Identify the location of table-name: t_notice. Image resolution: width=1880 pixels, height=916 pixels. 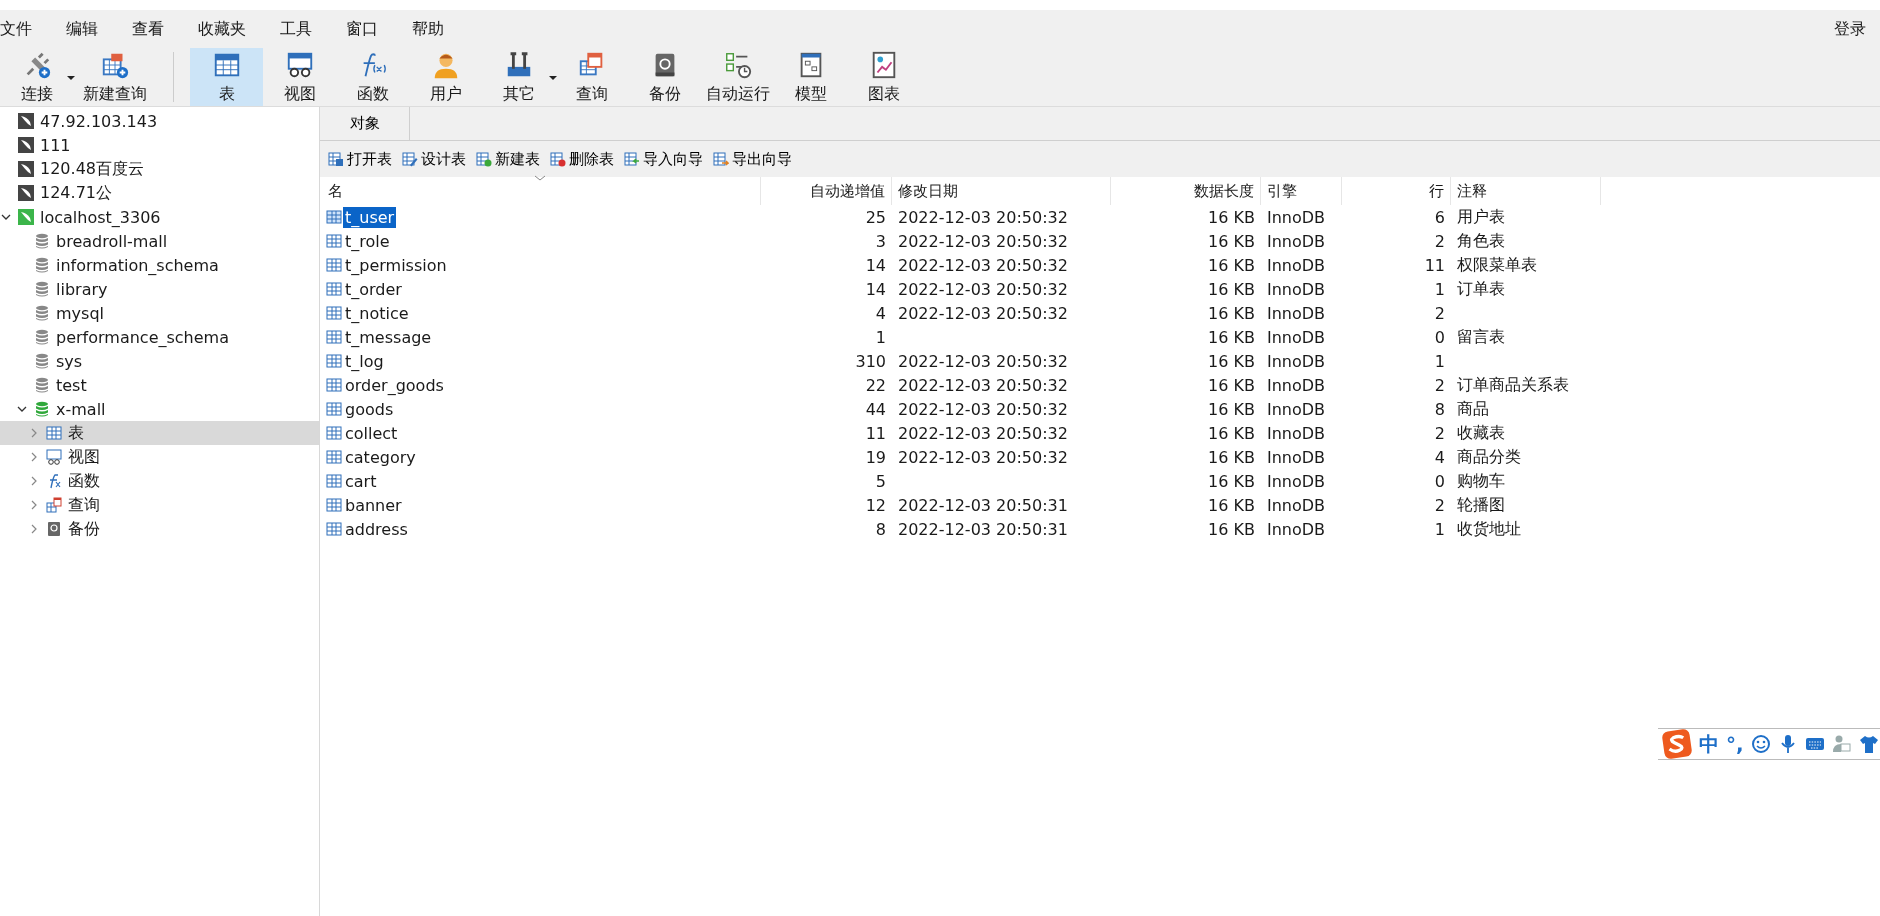
(377, 313).